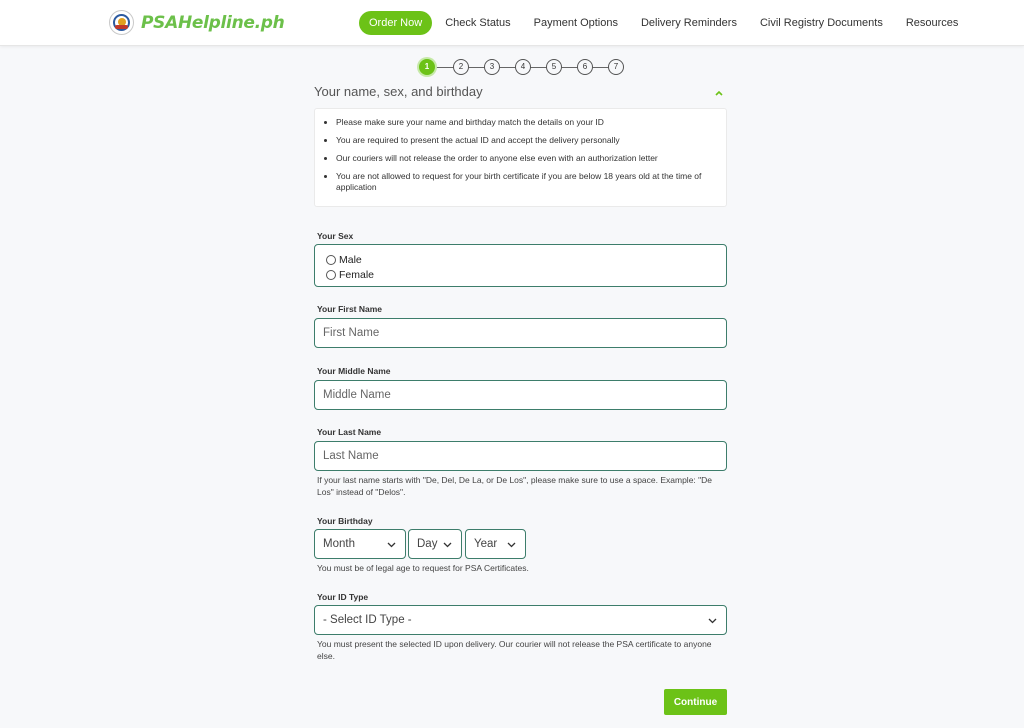  I want to click on birth-day-value: Day, so click(427, 544).